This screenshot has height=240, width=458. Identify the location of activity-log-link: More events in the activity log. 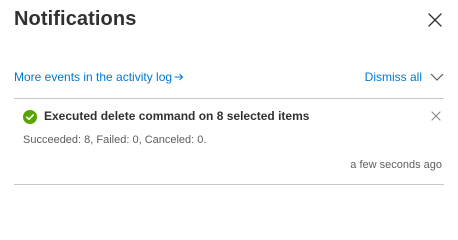
(99, 77).